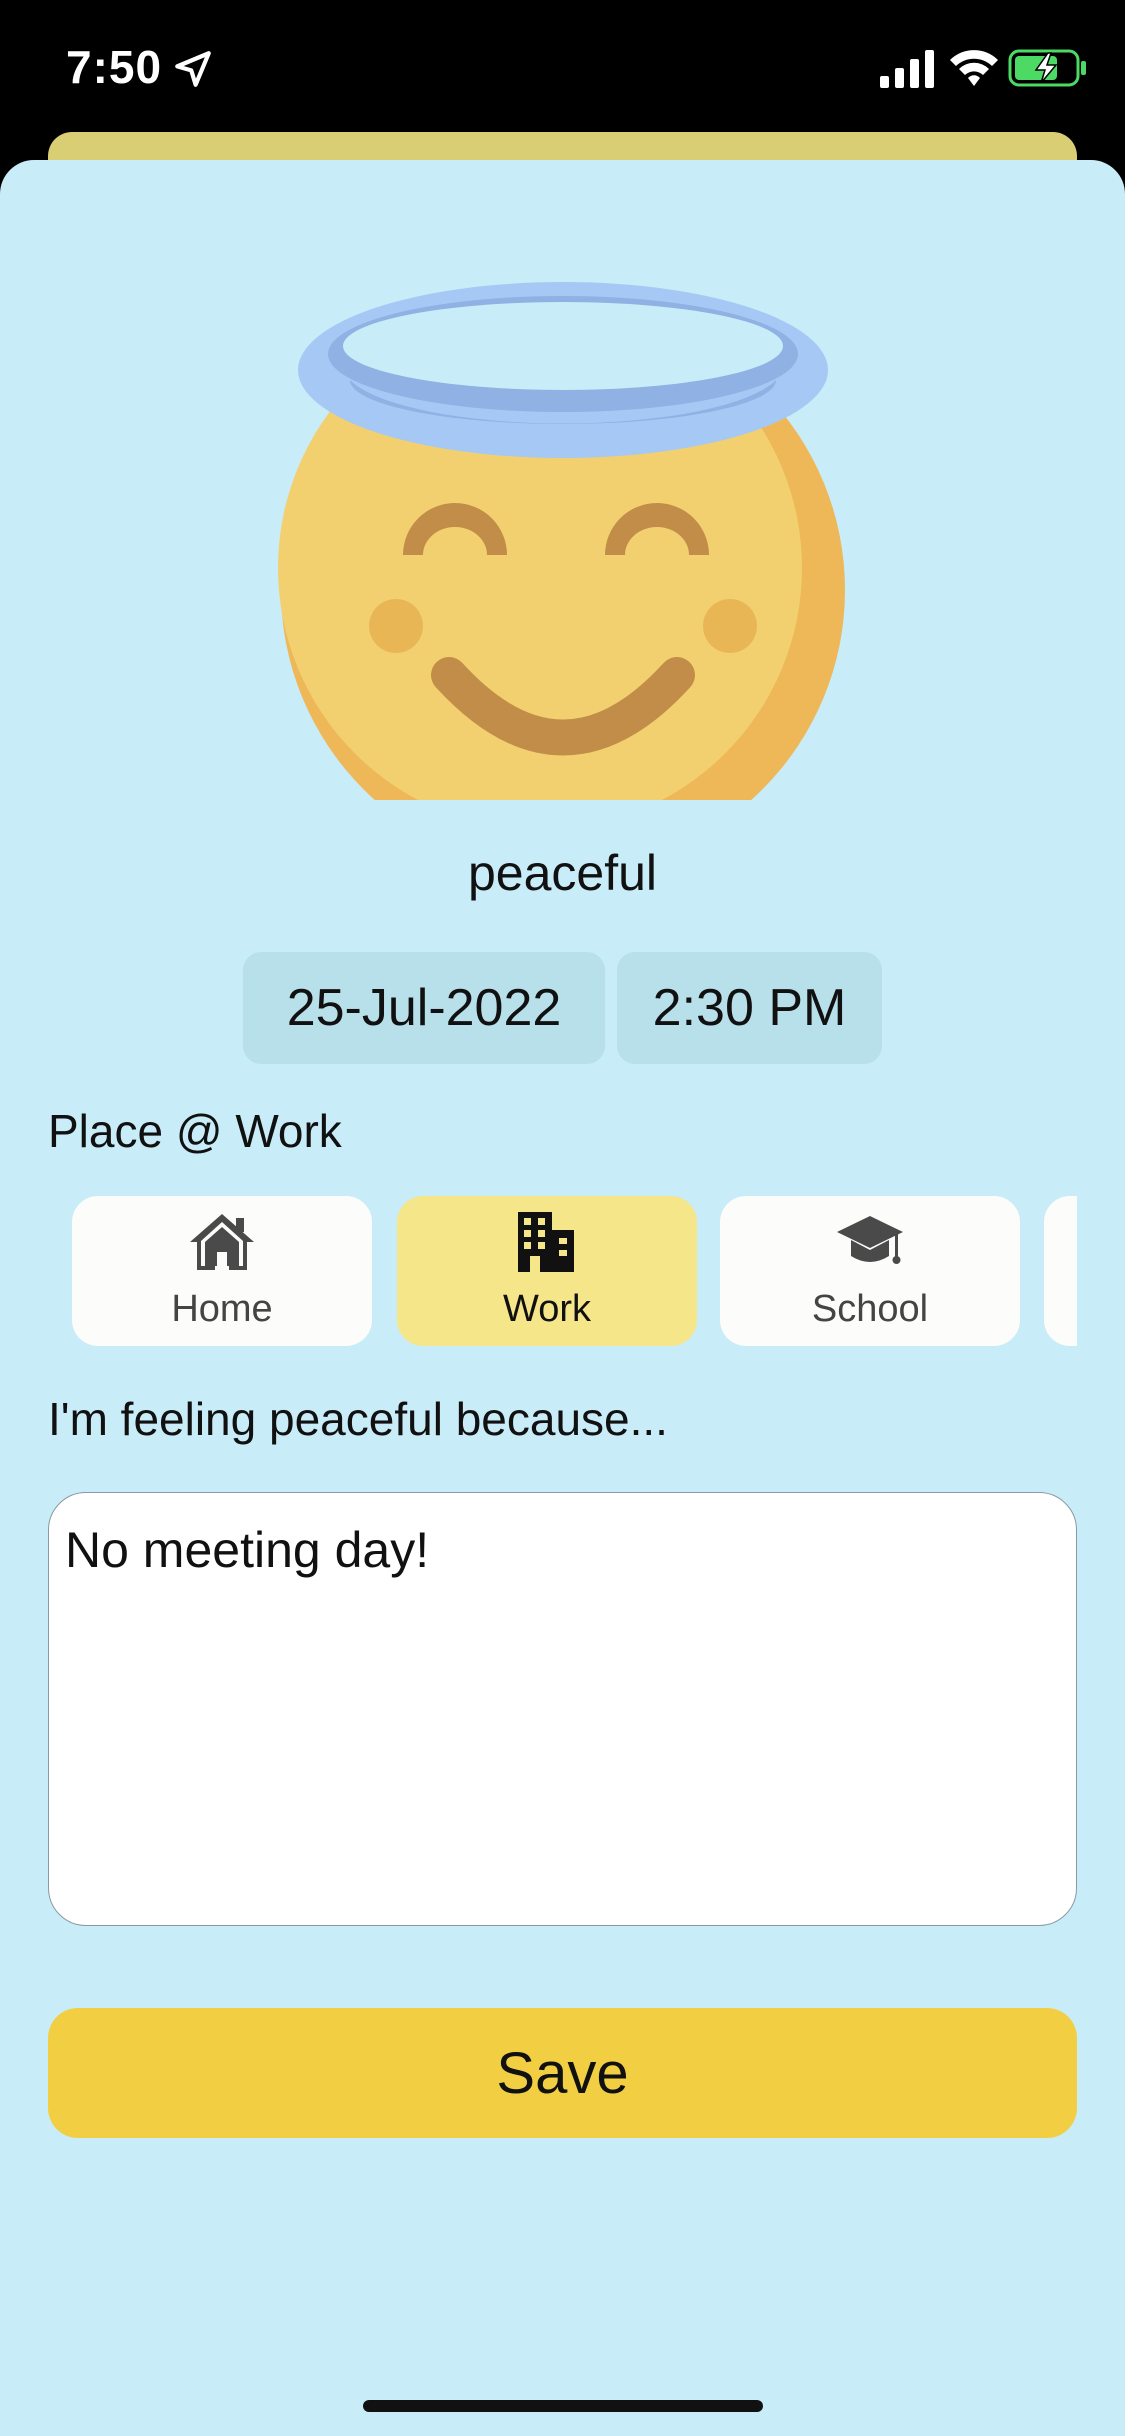 This screenshot has width=1125, height=2436. I want to click on place-option-work: Work, so click(547, 1271).